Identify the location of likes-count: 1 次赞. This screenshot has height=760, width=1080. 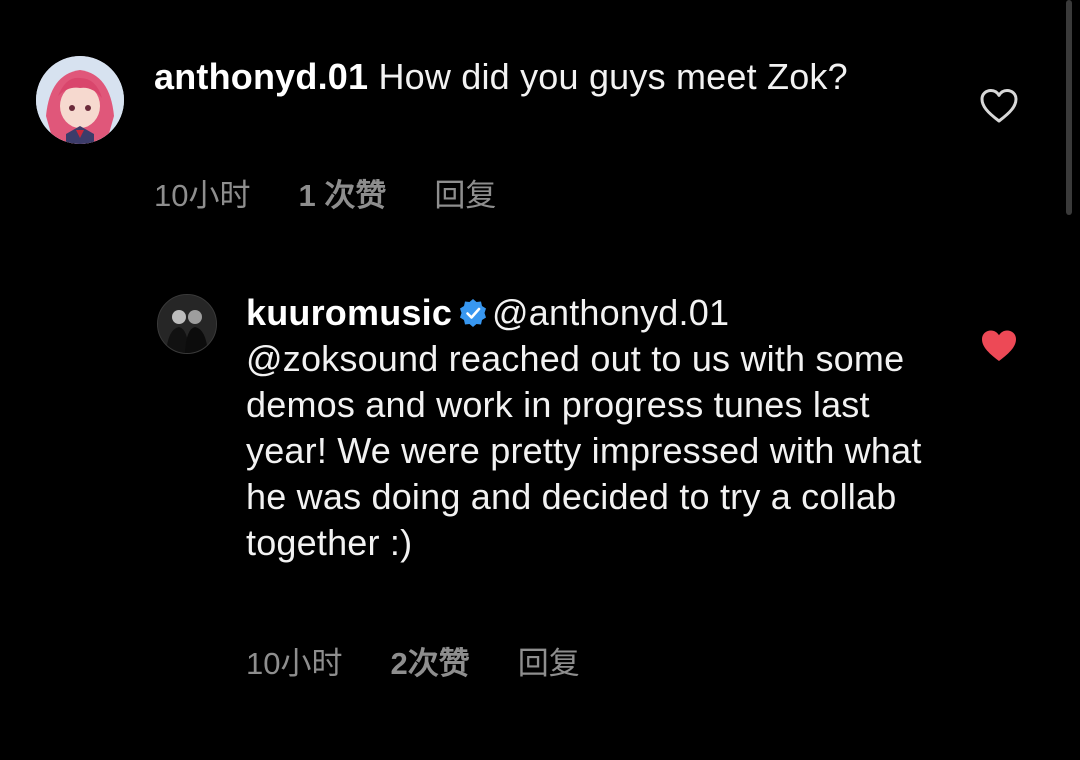
(342, 192).